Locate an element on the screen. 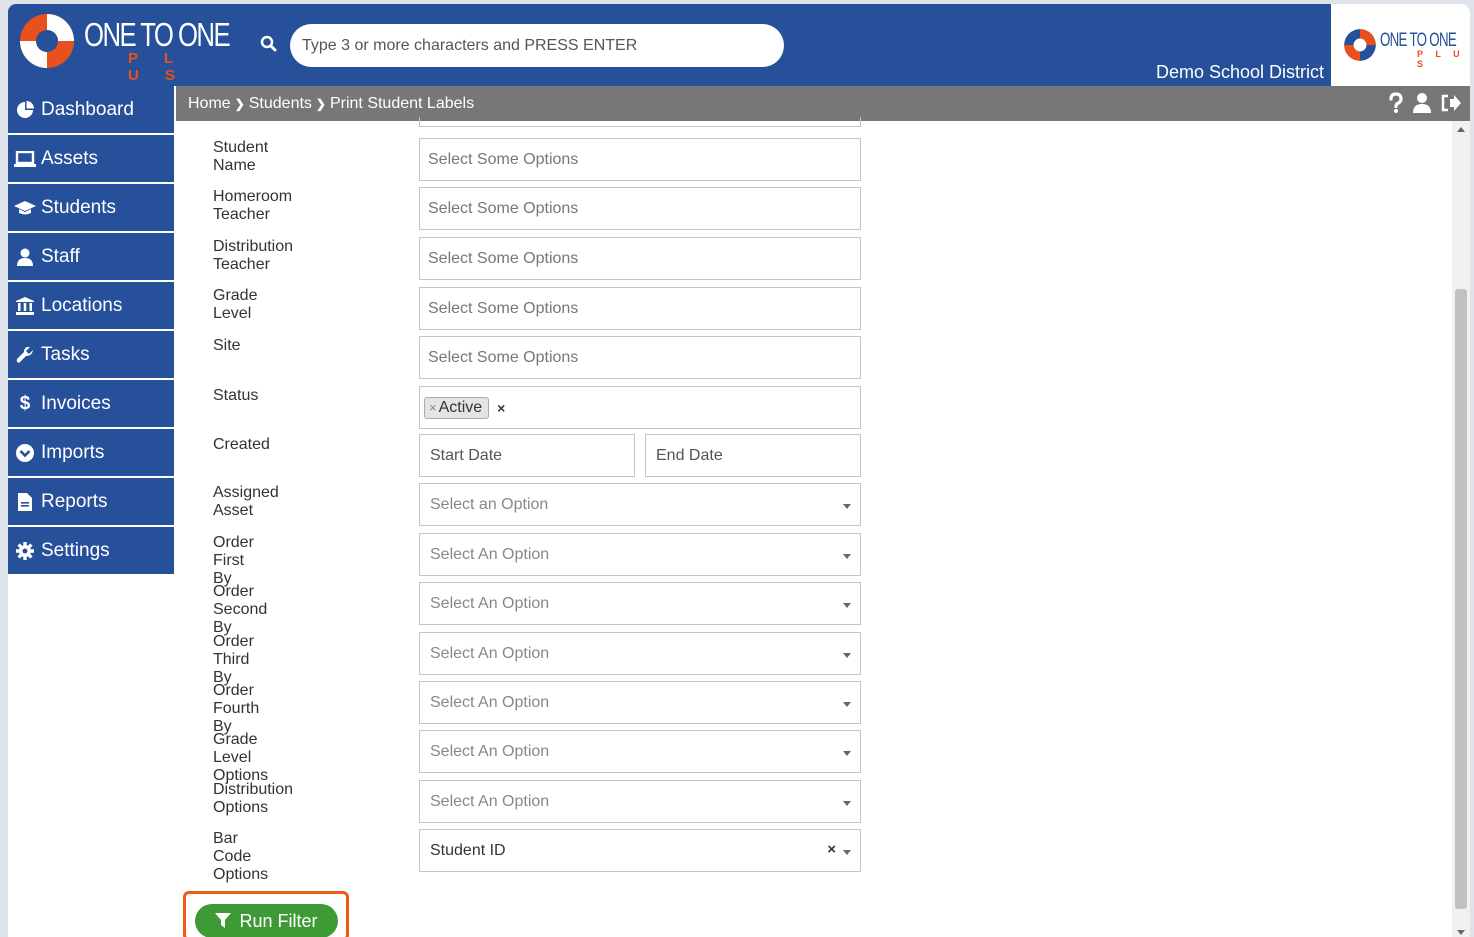 Image resolution: width=1474 pixels, height=937 pixels. sidebar-item-staff: Staff is located at coordinates (91, 256).